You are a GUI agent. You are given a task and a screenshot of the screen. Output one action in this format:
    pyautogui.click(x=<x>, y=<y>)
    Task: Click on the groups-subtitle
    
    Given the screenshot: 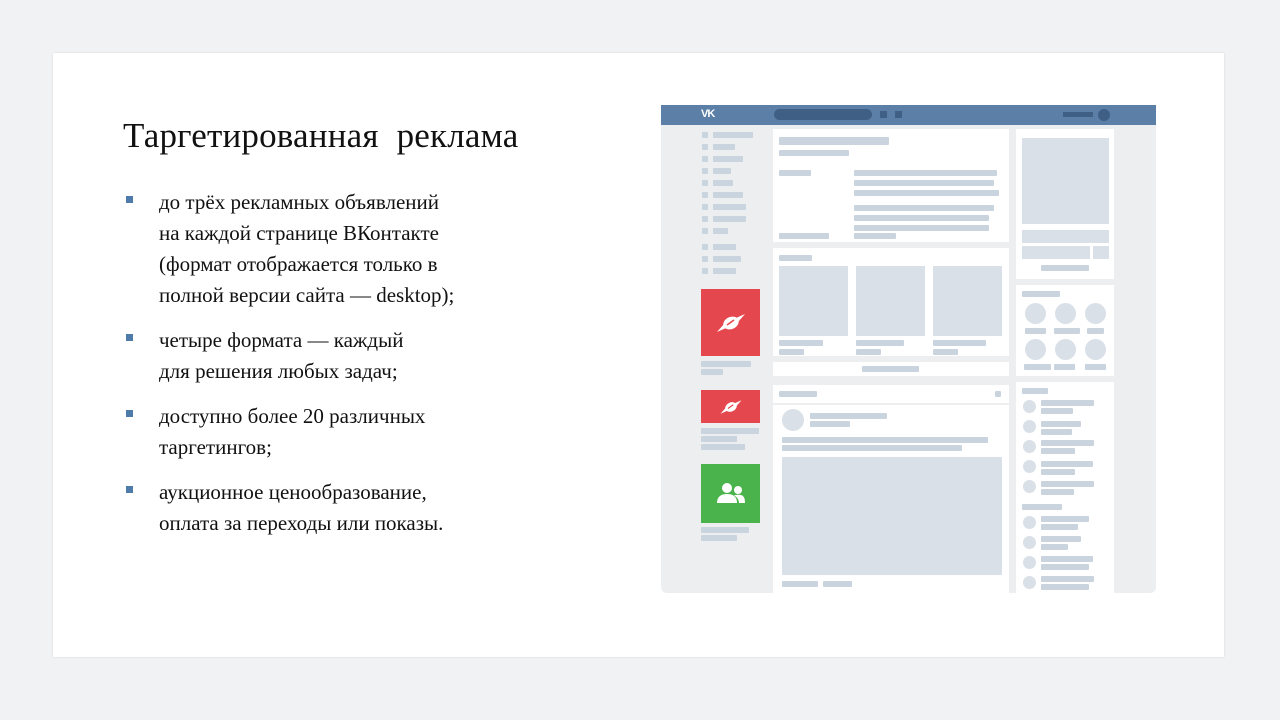 What is the action you would take?
    pyautogui.click(x=1042, y=507)
    